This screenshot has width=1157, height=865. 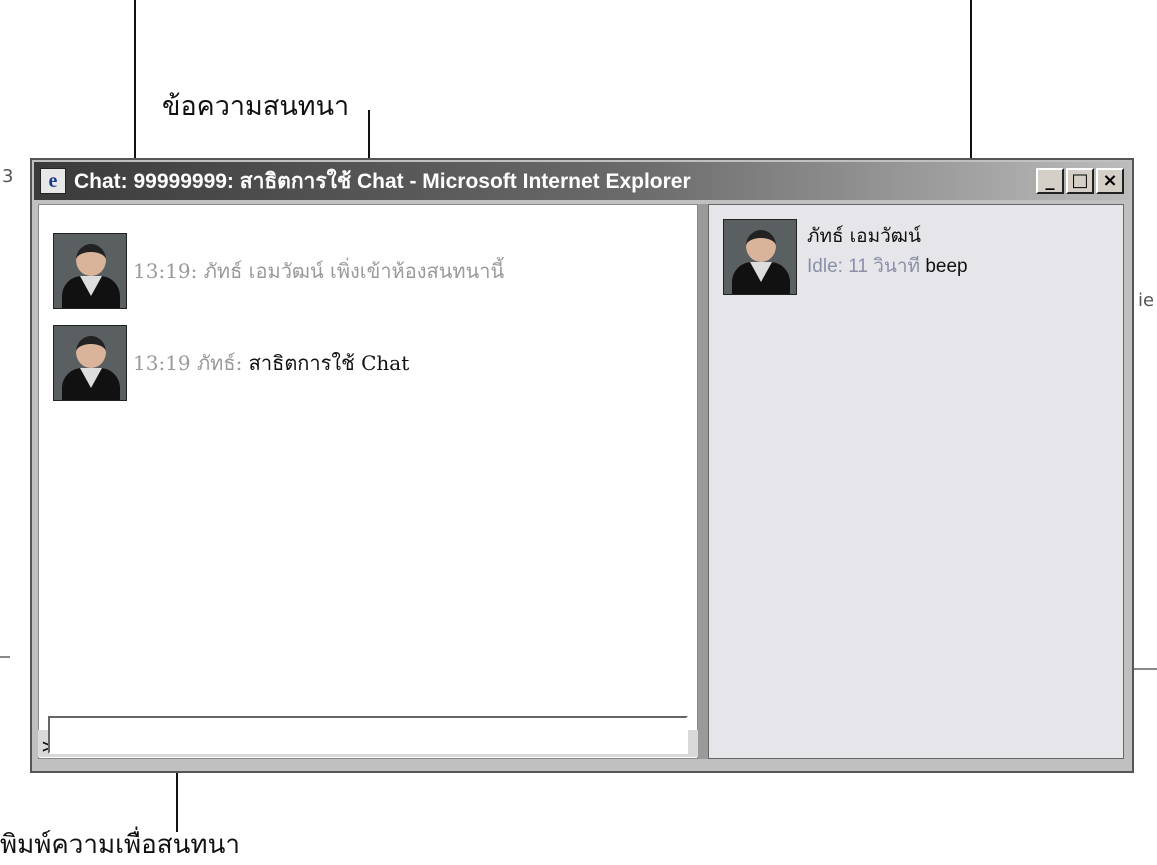 What do you see at coordinates (864, 266) in the screenshot?
I see `user-idle-text: Idle: 11 วินาที` at bounding box center [864, 266].